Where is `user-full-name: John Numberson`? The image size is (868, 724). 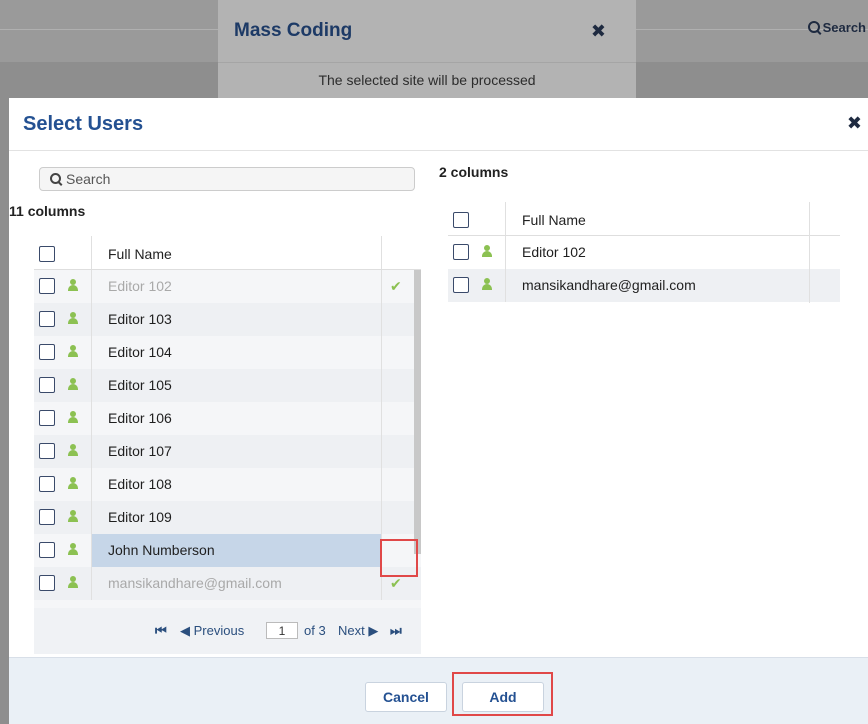 user-full-name: John Numberson is located at coordinates (161, 550).